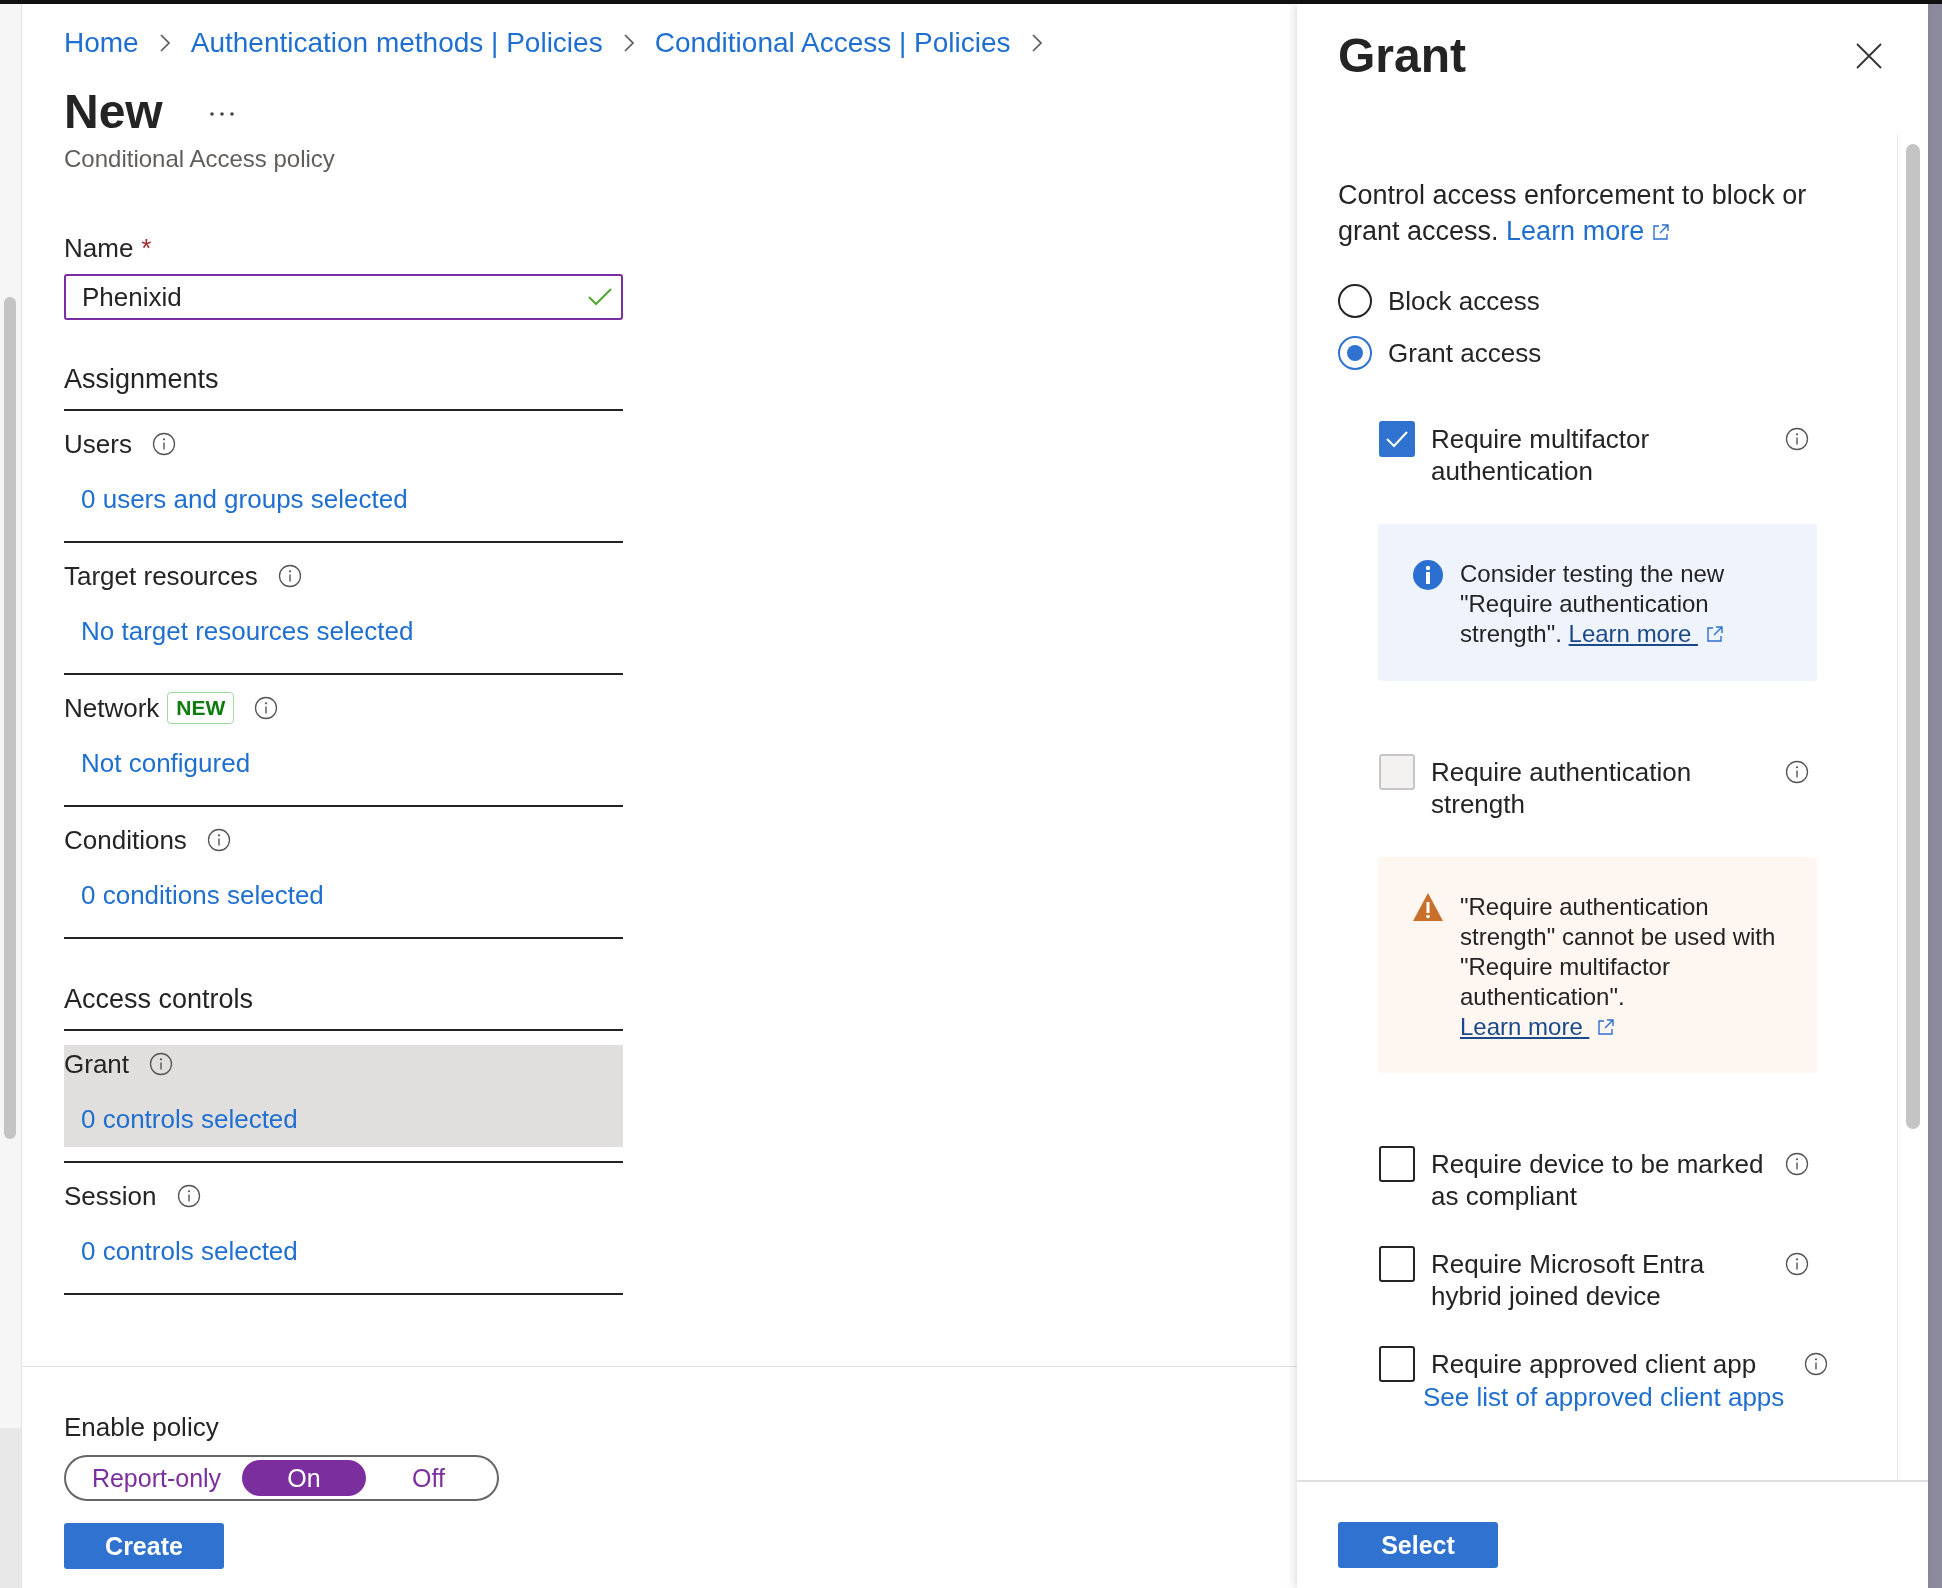 This screenshot has height=1588, width=1942. What do you see at coordinates (112, 708) in the screenshot?
I see `setting-label: Network` at bounding box center [112, 708].